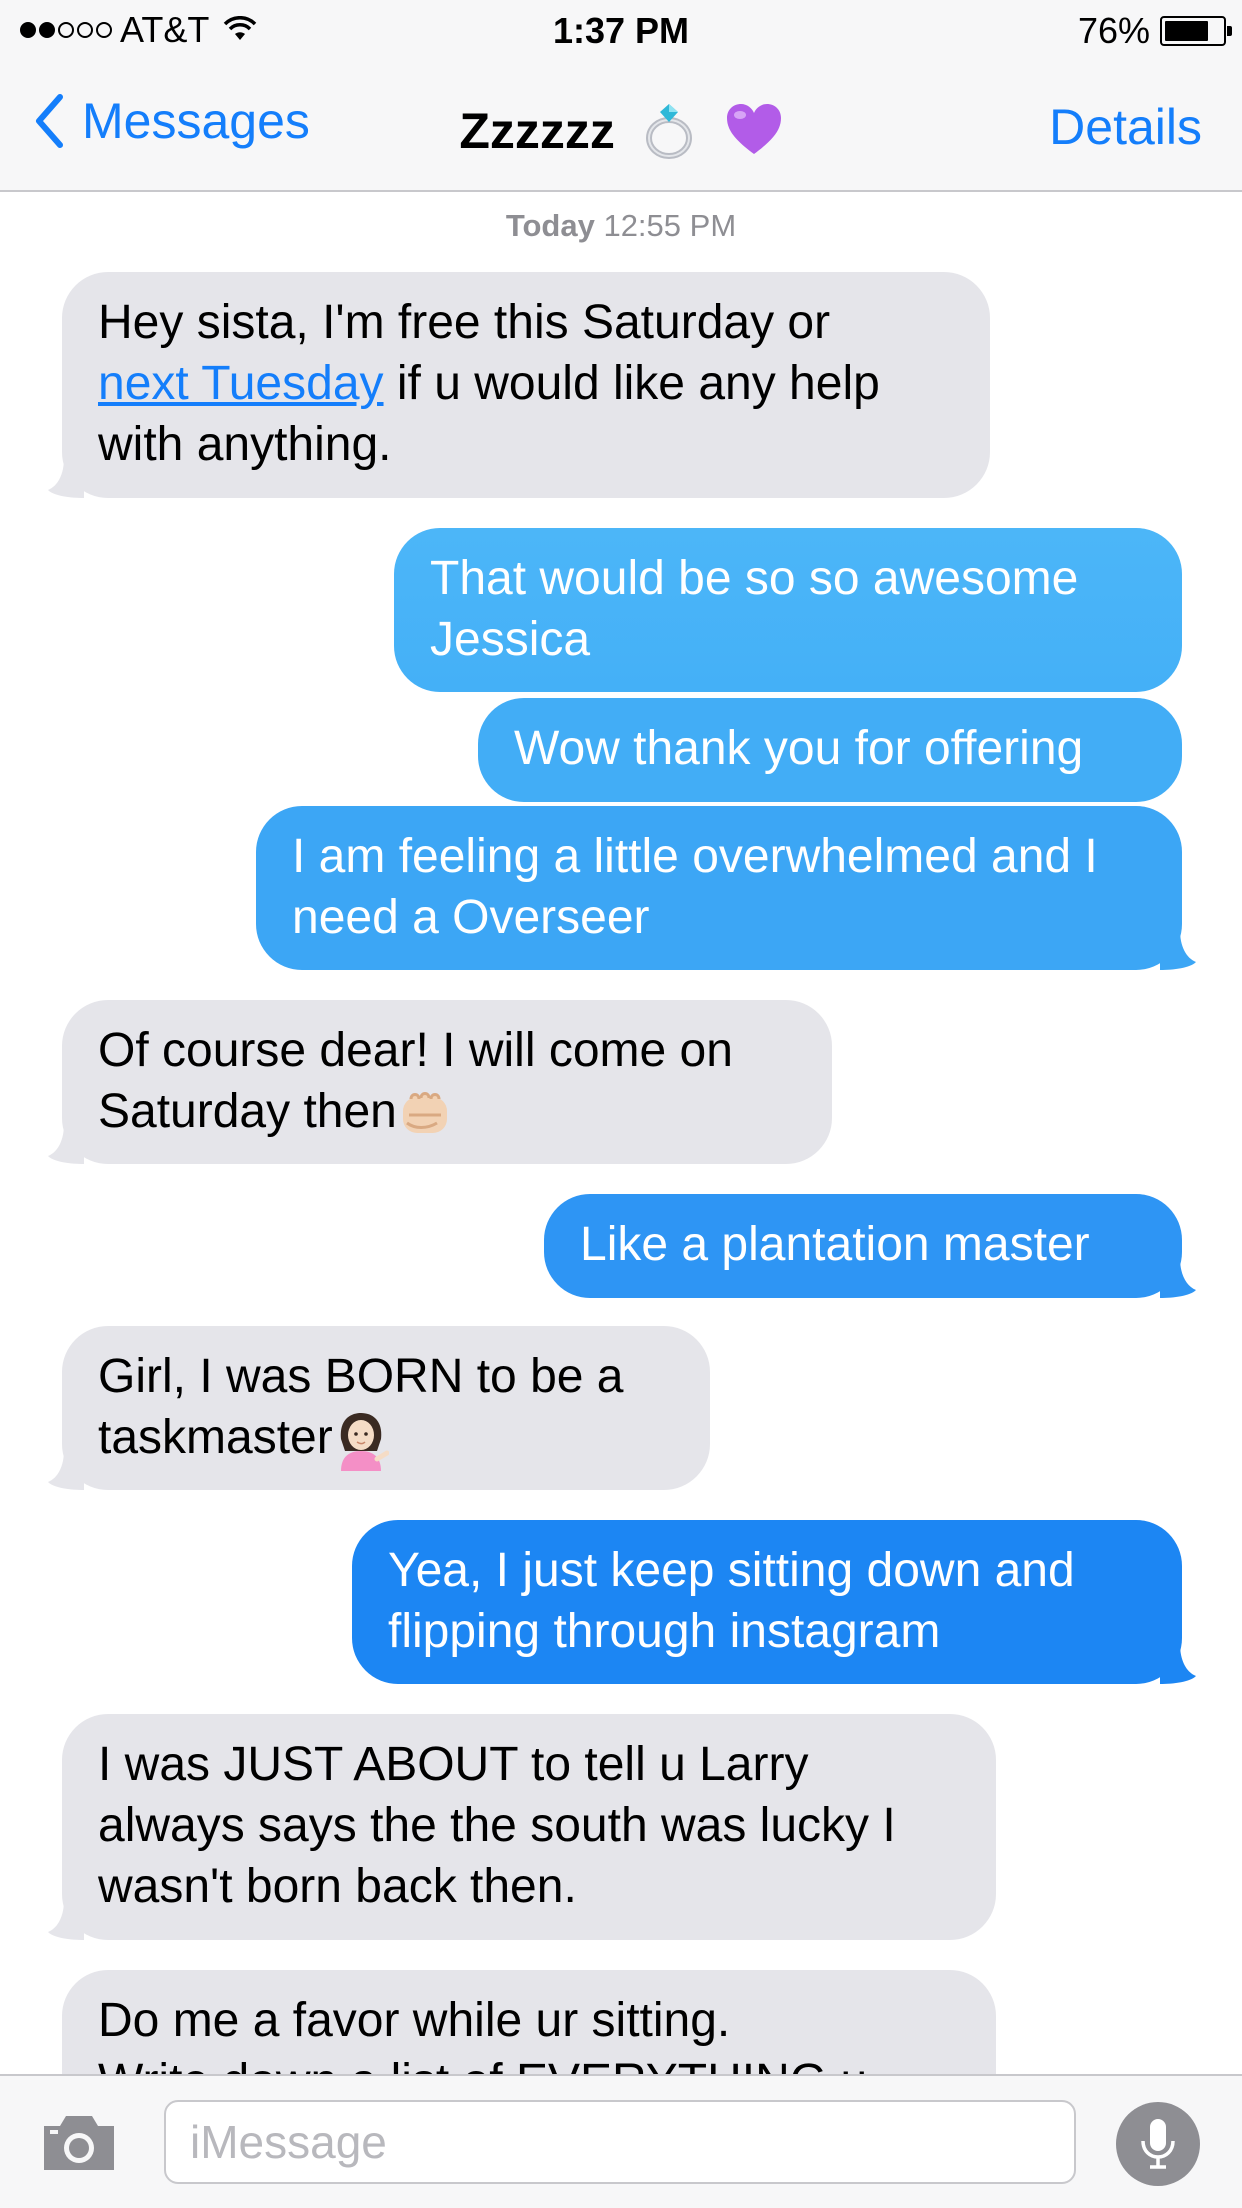  Describe the element at coordinates (754, 135) in the screenshot. I see `purple-heart-emoji` at that location.